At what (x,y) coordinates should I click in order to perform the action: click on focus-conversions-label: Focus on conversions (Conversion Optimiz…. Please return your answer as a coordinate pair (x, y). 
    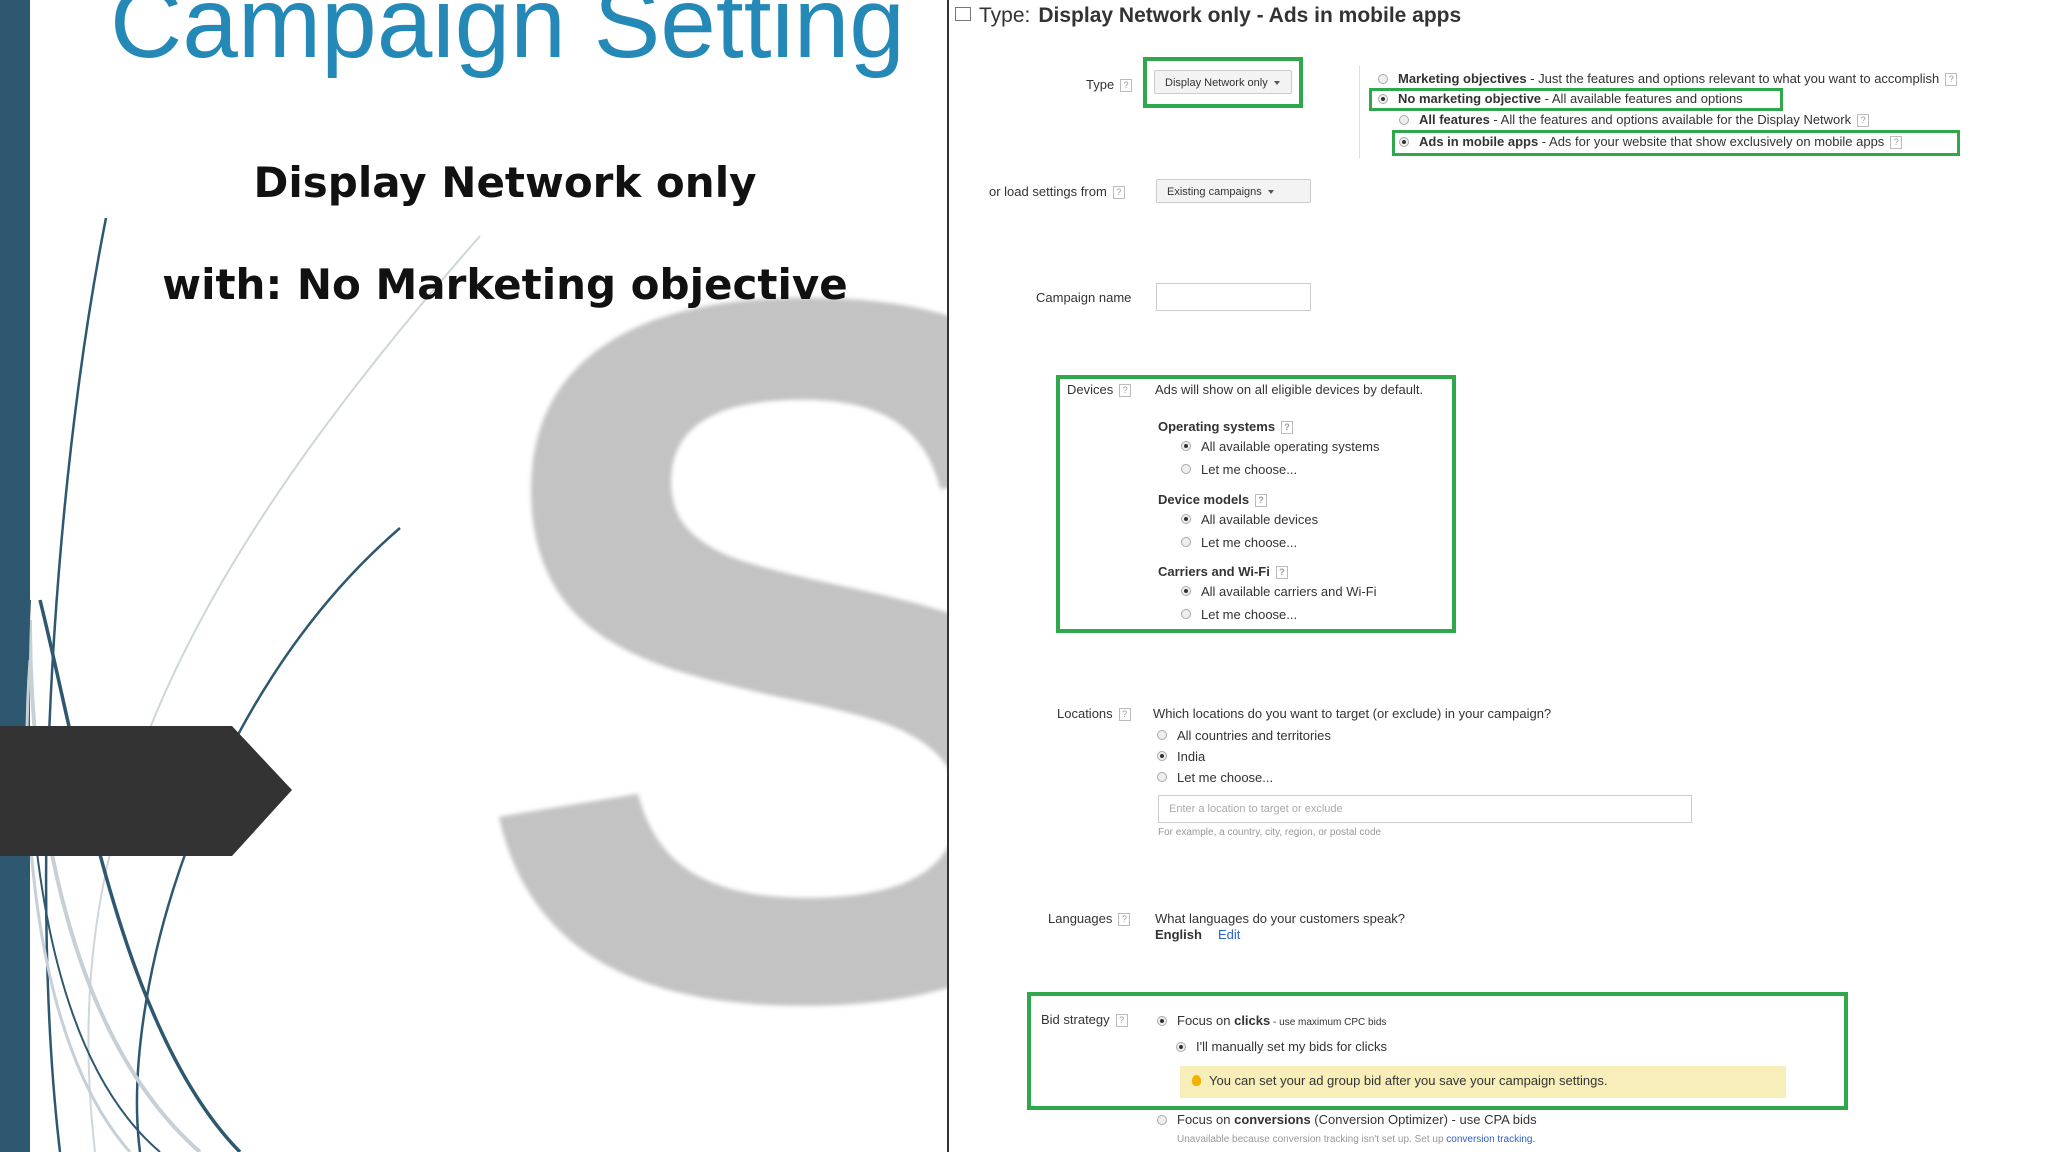
    Looking at the image, I should click on (1357, 1119).